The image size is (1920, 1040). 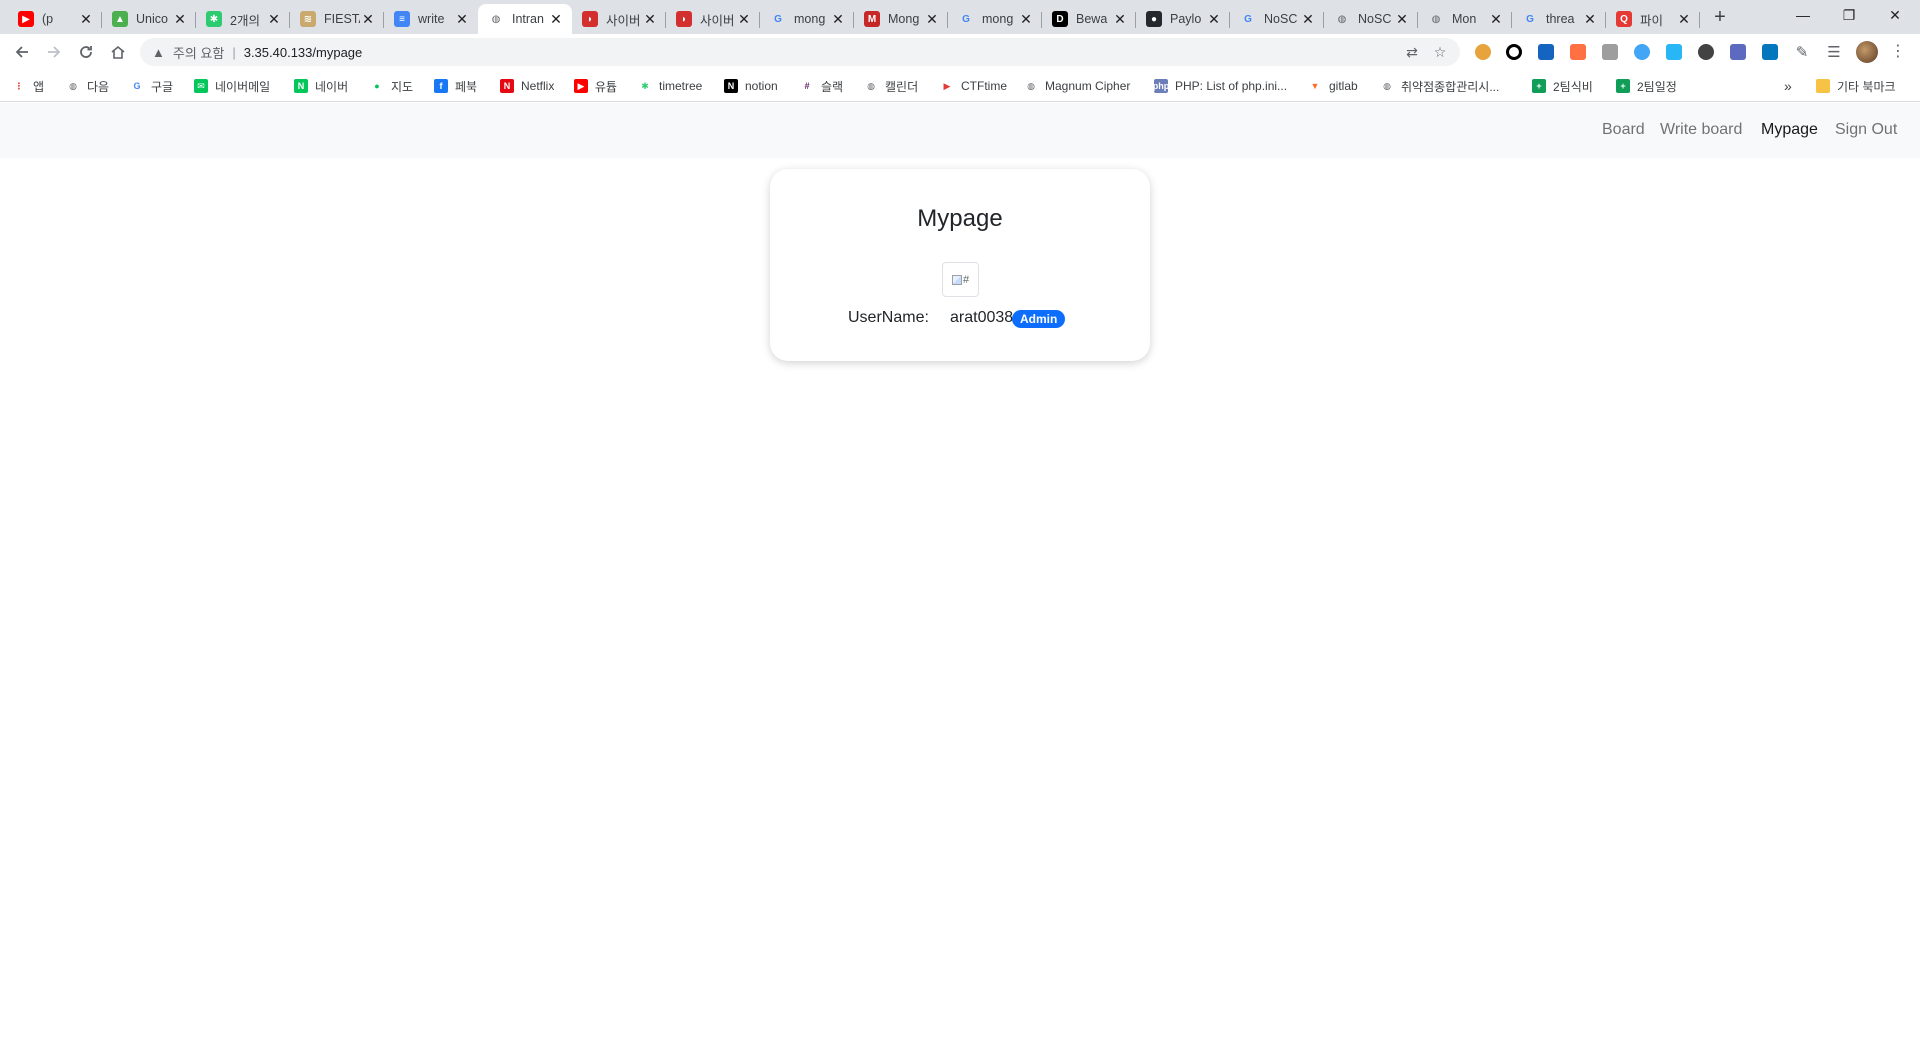 I want to click on browser-tab: ▲ Unico ✕, so click(x=149, y=19).